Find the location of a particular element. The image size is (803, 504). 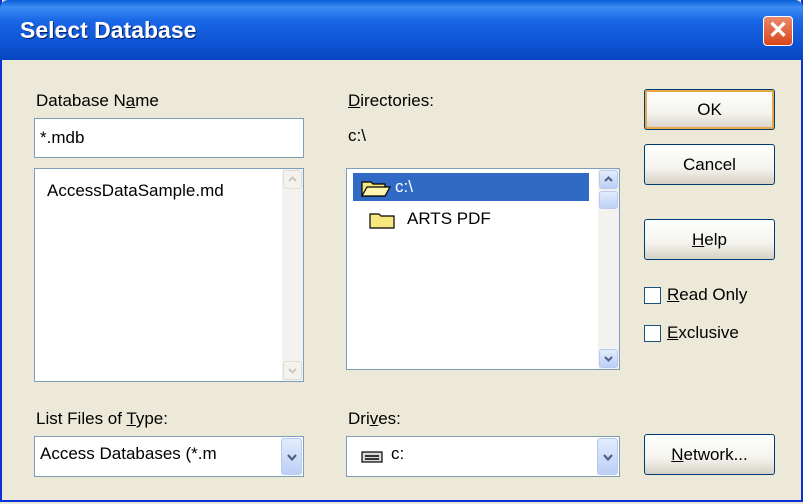

folder-icon is located at coordinates (382, 221).